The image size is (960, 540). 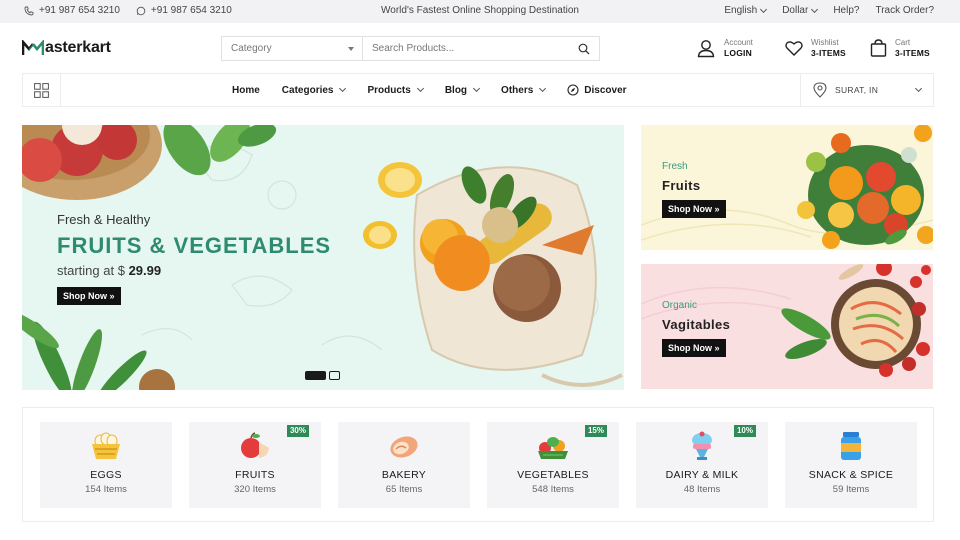 What do you see at coordinates (787, 187) in the screenshot?
I see `promo-banner-fruits: Fresh Fruits Shop Now »` at bounding box center [787, 187].